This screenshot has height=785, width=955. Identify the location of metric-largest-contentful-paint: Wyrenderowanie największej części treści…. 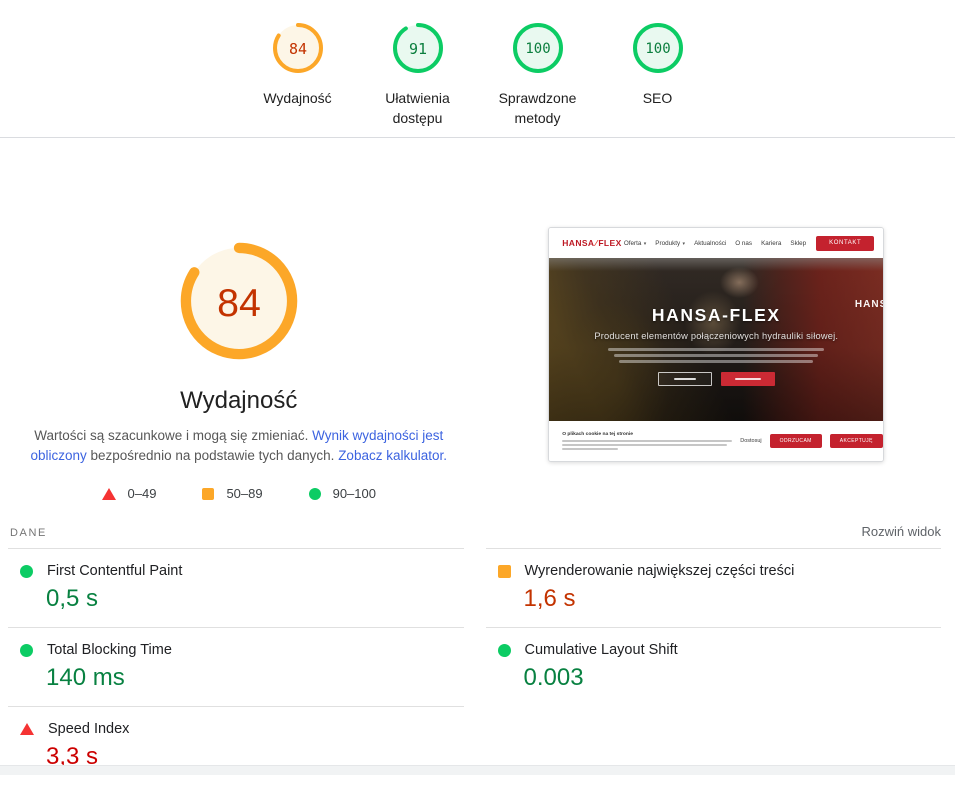
(714, 587).